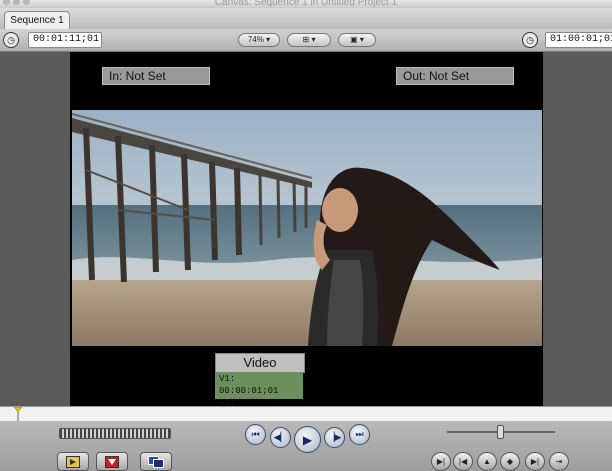 Image resolution: width=612 pixels, height=471 pixels. I want to click on window-title: Canvas: Sequence 1 in Untitled Project 1, so click(306, 4).